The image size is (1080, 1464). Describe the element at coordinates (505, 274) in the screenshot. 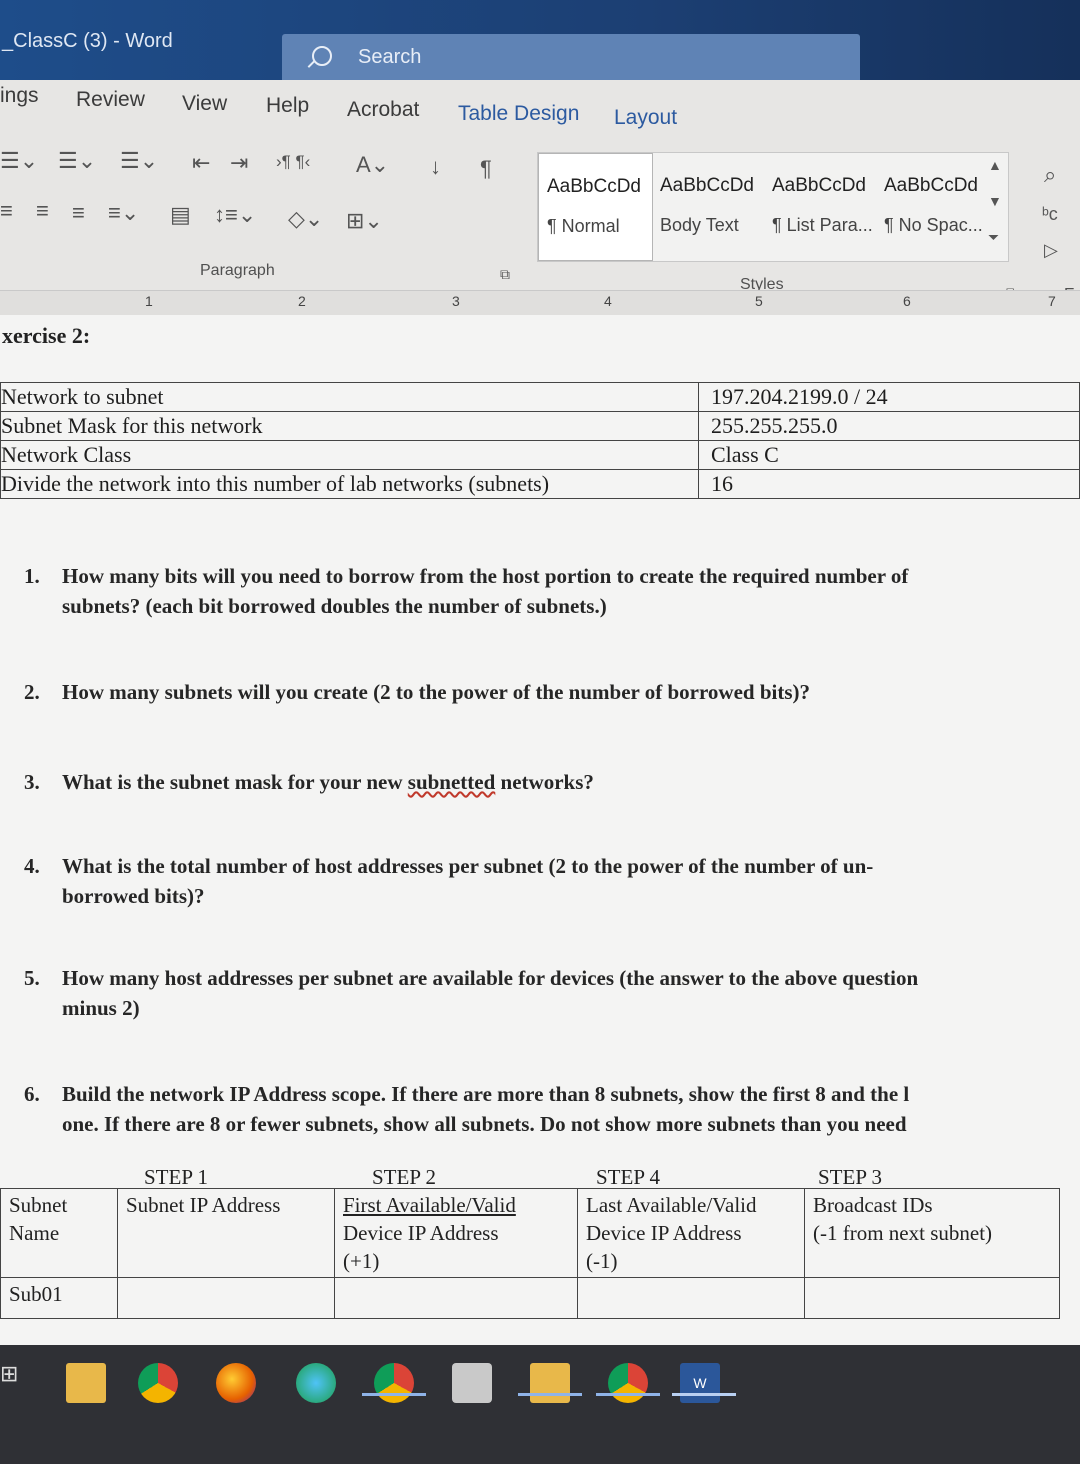

I see `paragraph-launcher-icon: ⧉` at that location.